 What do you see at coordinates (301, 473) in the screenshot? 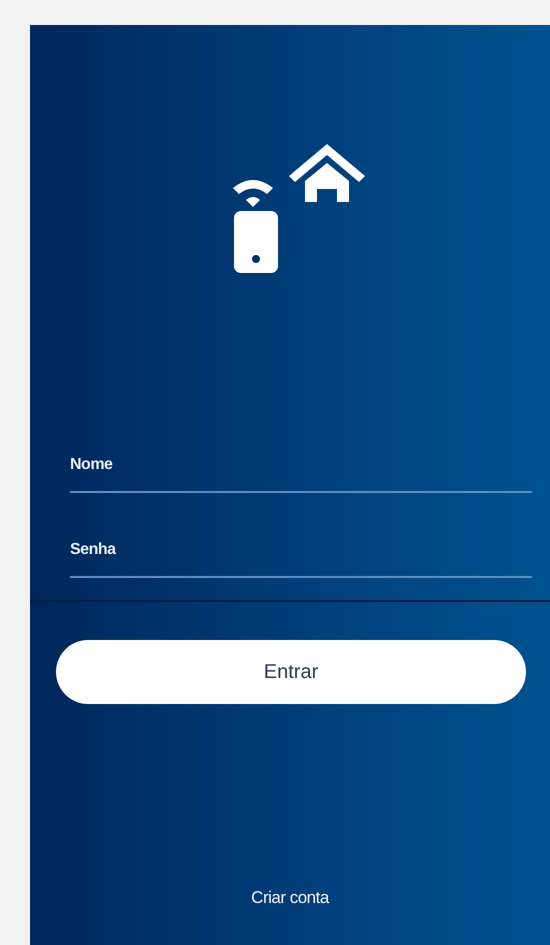
I see `text-input-field: Nome` at bounding box center [301, 473].